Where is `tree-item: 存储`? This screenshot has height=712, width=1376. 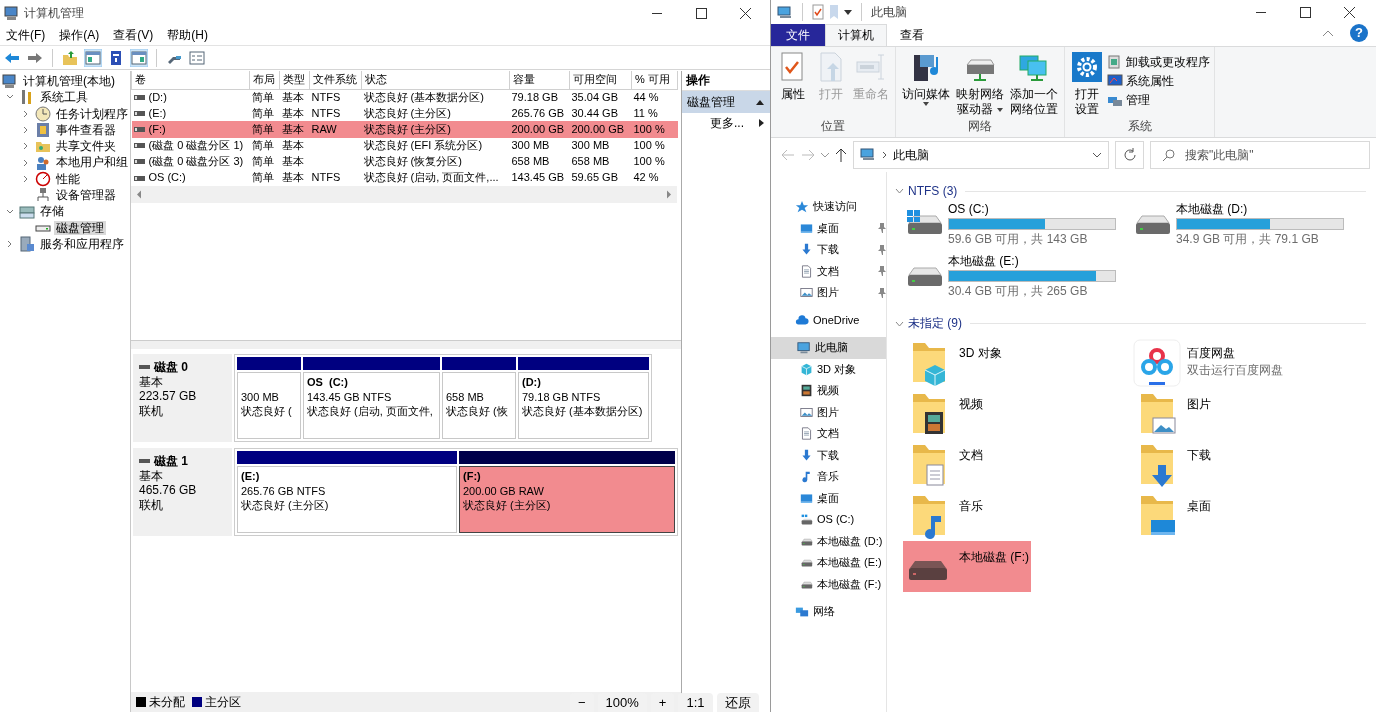 tree-item: 存储 is located at coordinates (52, 211).